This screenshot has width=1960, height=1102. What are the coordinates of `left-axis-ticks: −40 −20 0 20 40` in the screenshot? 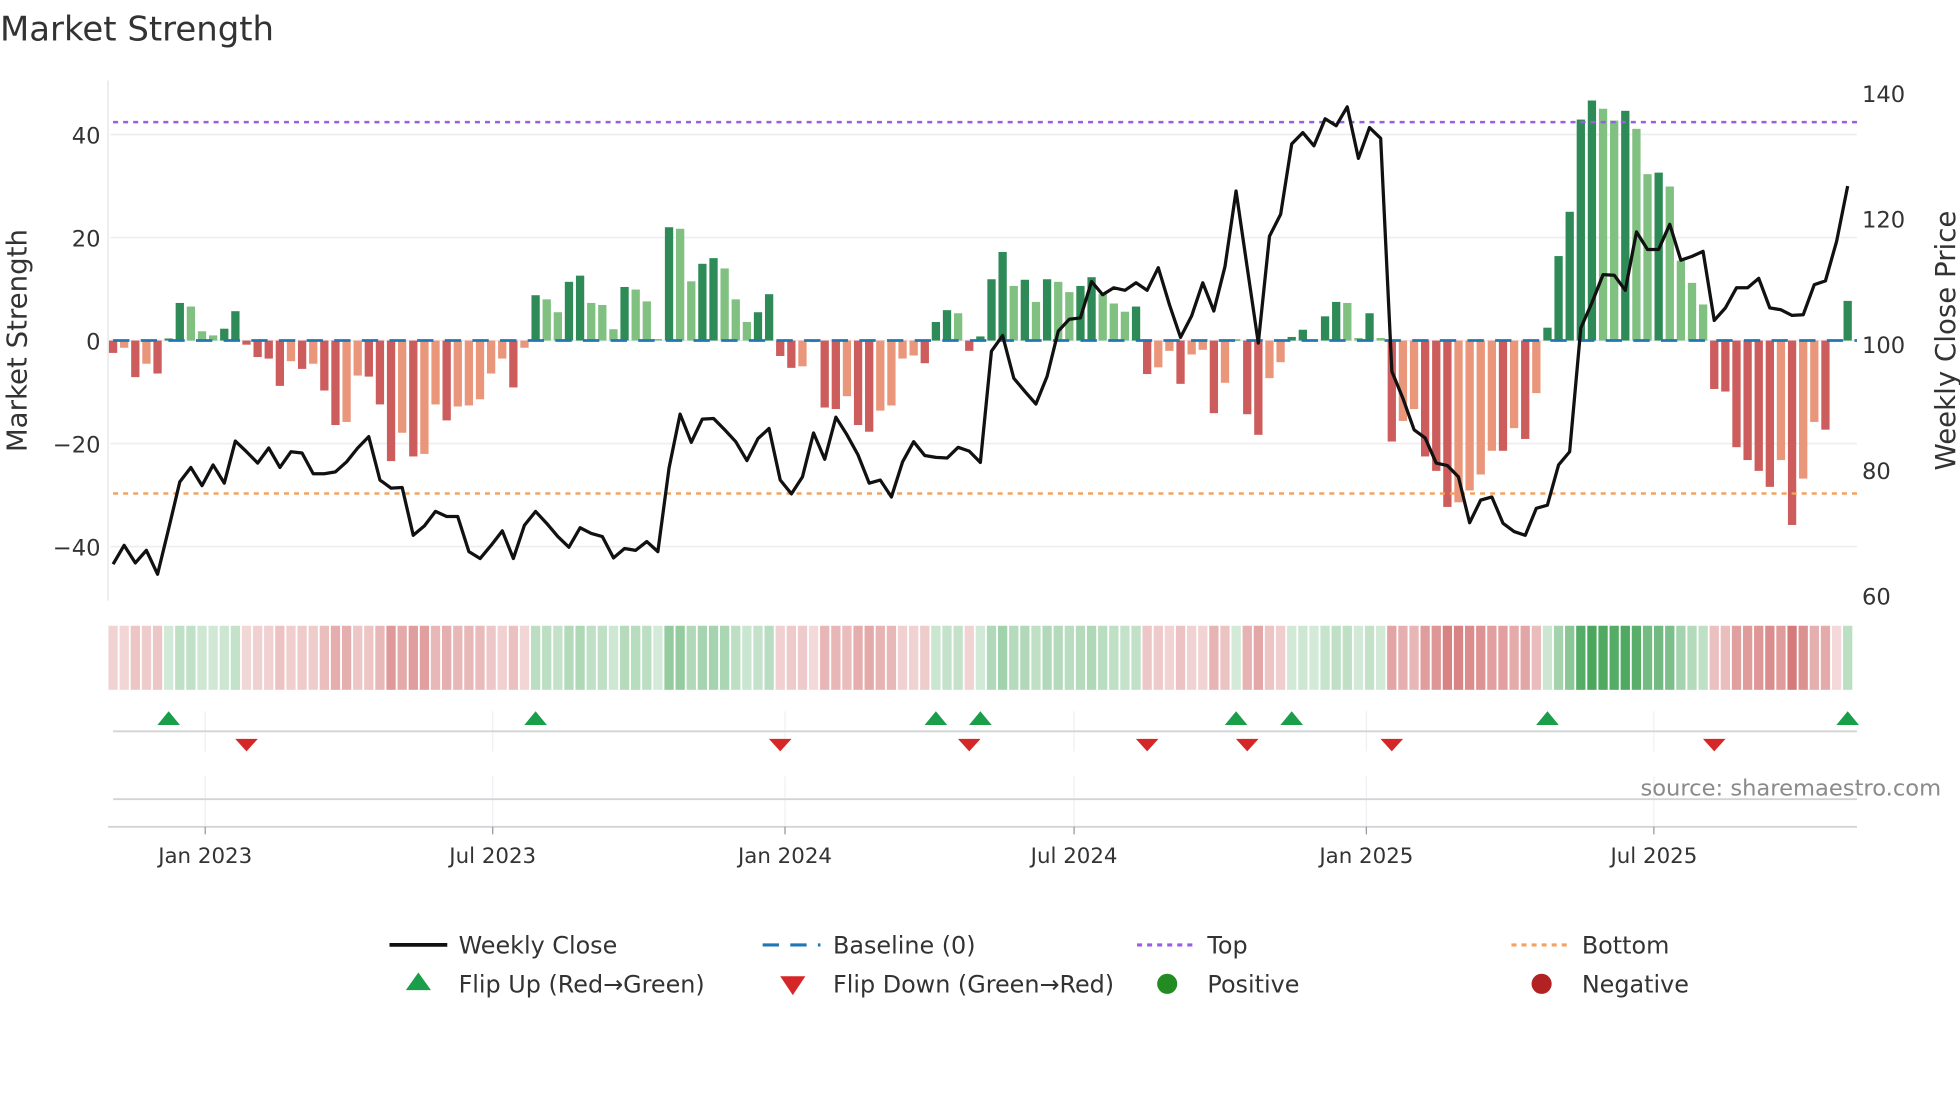 It's located at (77, 342).